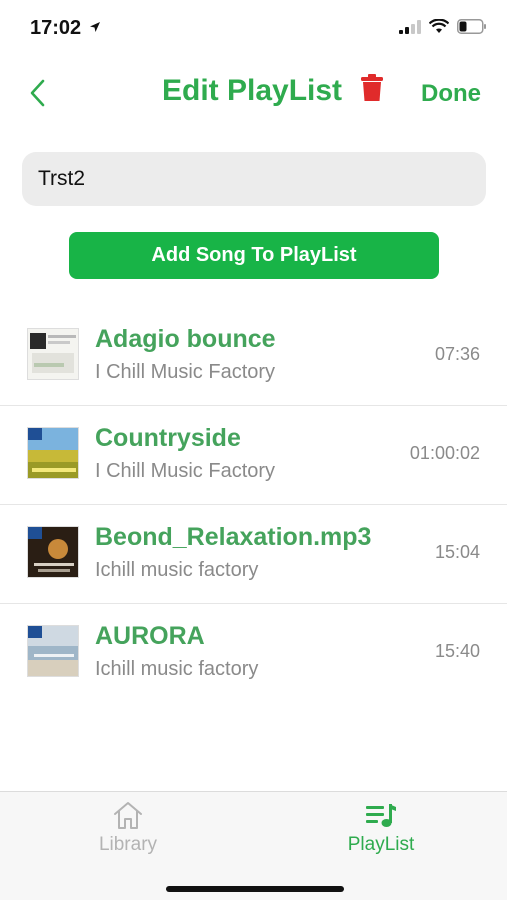  What do you see at coordinates (255, 889) in the screenshot?
I see `home-indicator` at bounding box center [255, 889].